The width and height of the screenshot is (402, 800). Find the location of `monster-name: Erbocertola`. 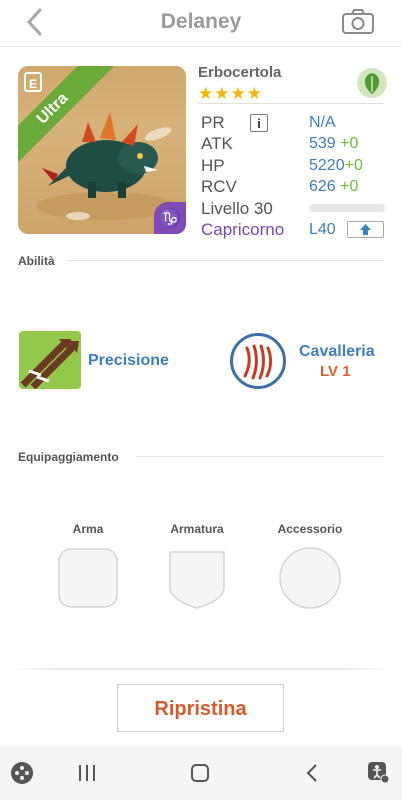

monster-name: Erbocertola is located at coordinates (240, 72).